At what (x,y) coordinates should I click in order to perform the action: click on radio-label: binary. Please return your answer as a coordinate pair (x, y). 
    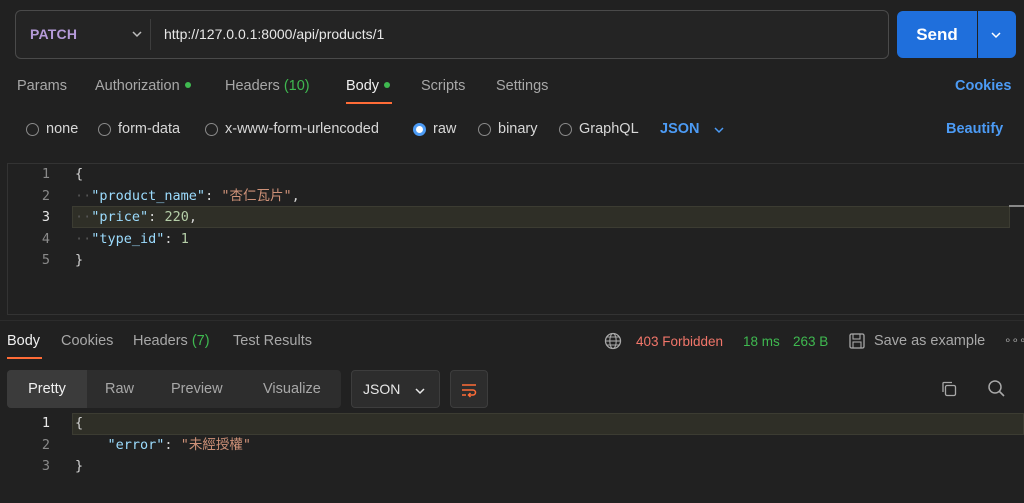
    Looking at the image, I should click on (518, 129).